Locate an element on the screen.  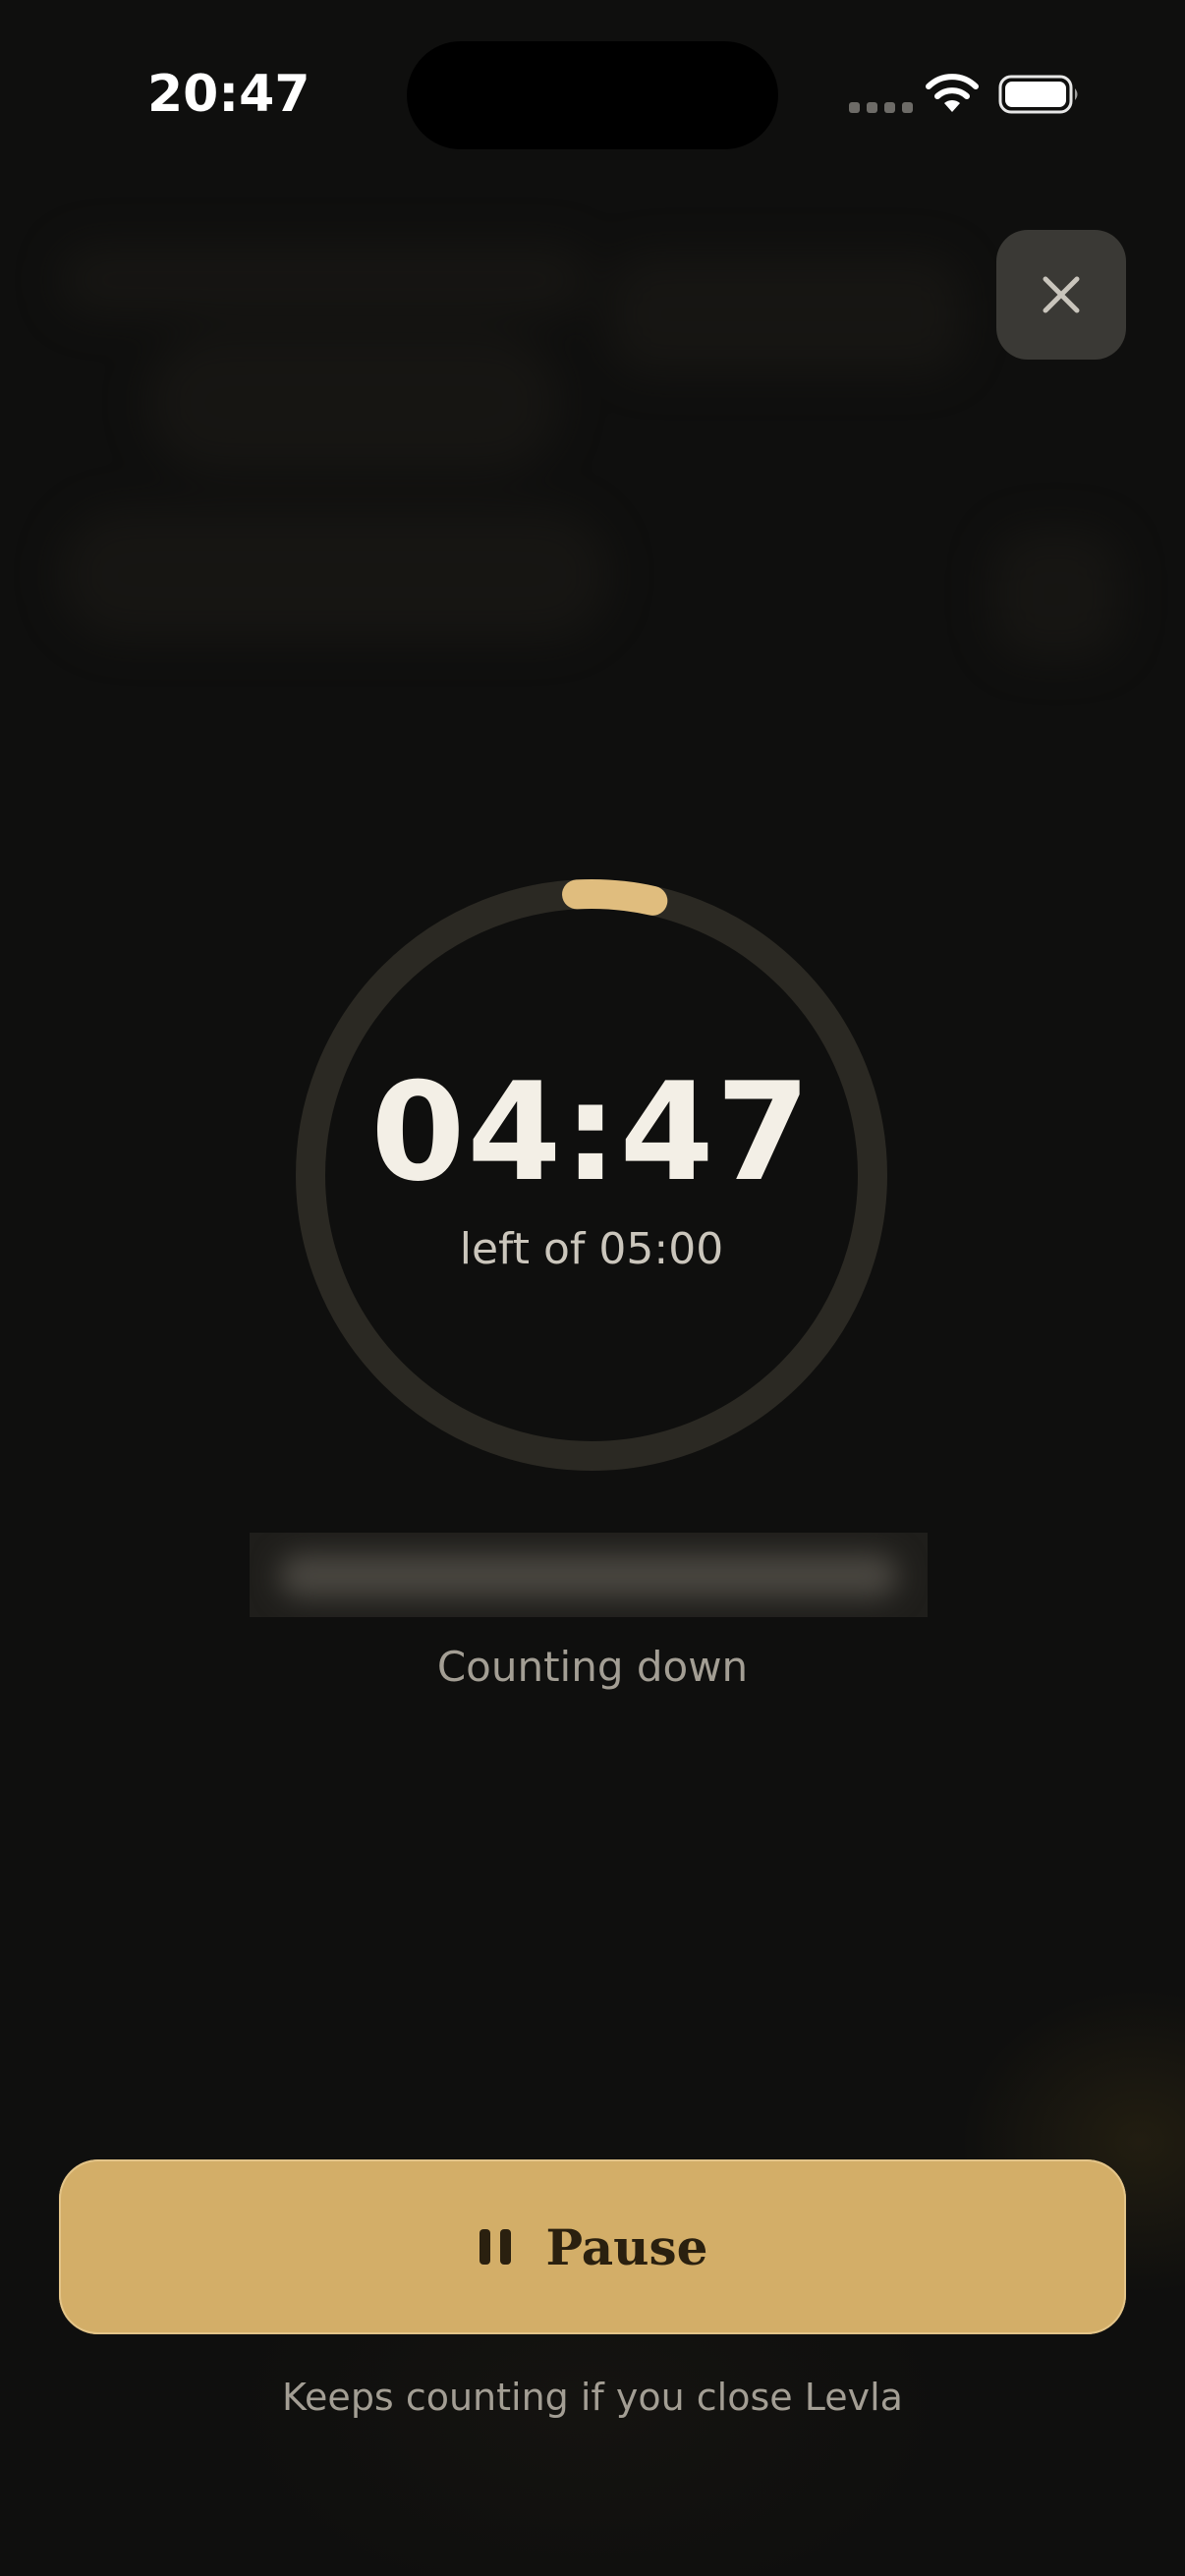
pause-button: Pause is located at coordinates (592, 2246).